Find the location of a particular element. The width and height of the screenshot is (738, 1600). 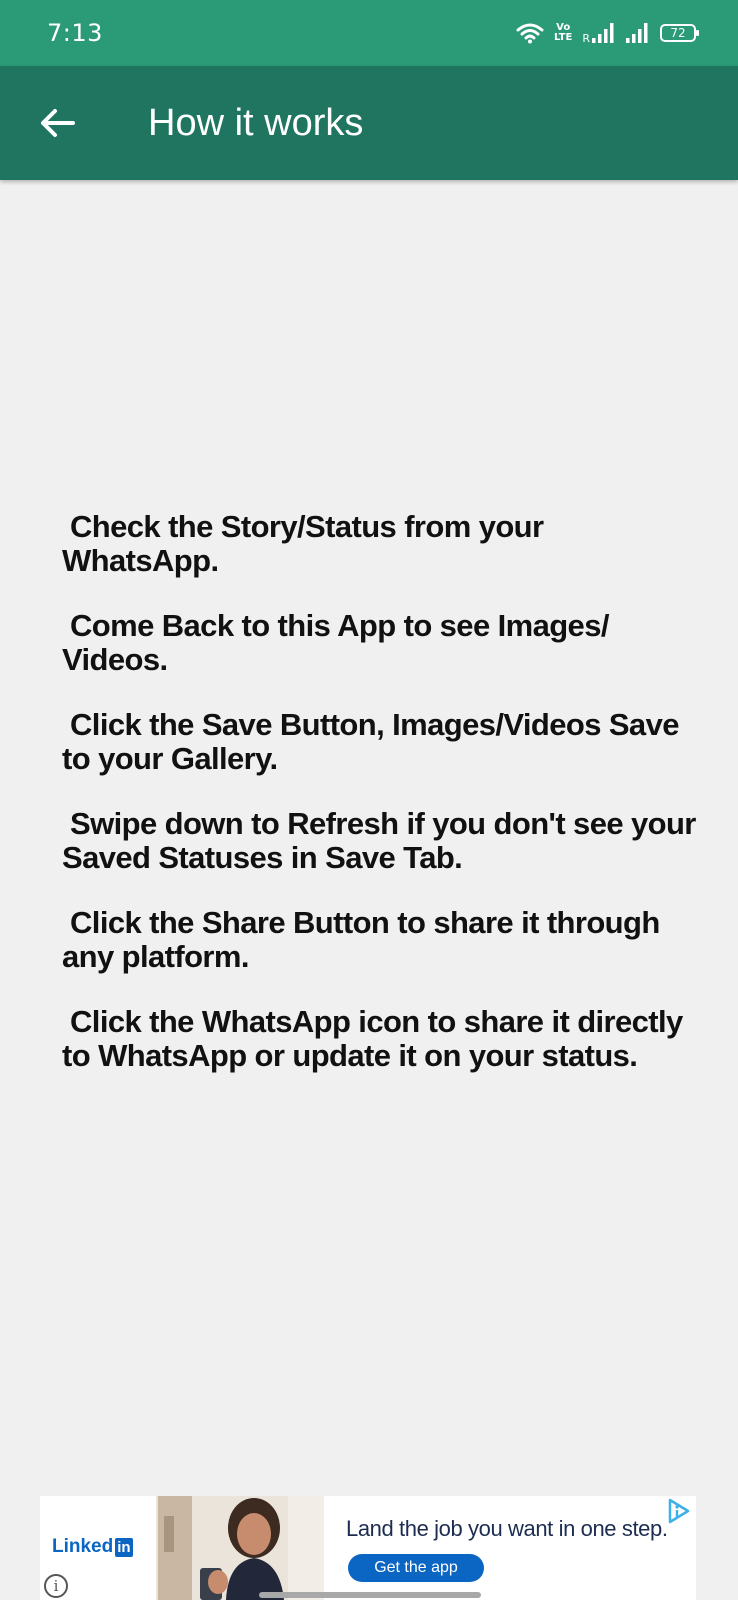

status-time: 7:13 is located at coordinates (75, 33).